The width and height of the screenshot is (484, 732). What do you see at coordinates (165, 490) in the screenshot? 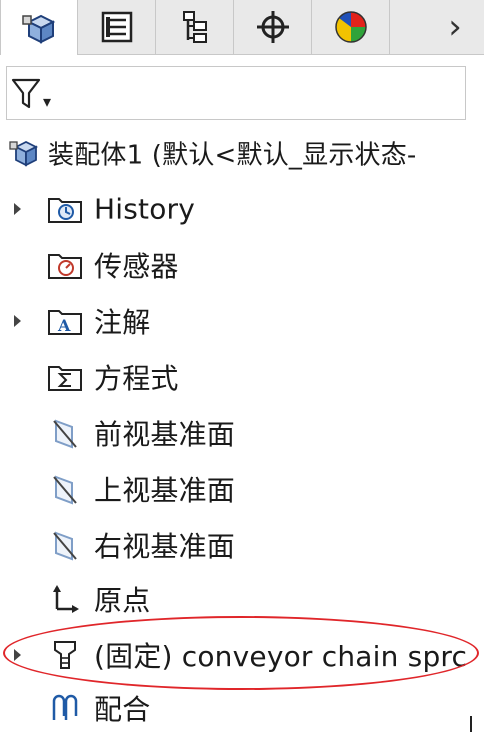
I see `tree-item-label: 上视基准面` at bounding box center [165, 490].